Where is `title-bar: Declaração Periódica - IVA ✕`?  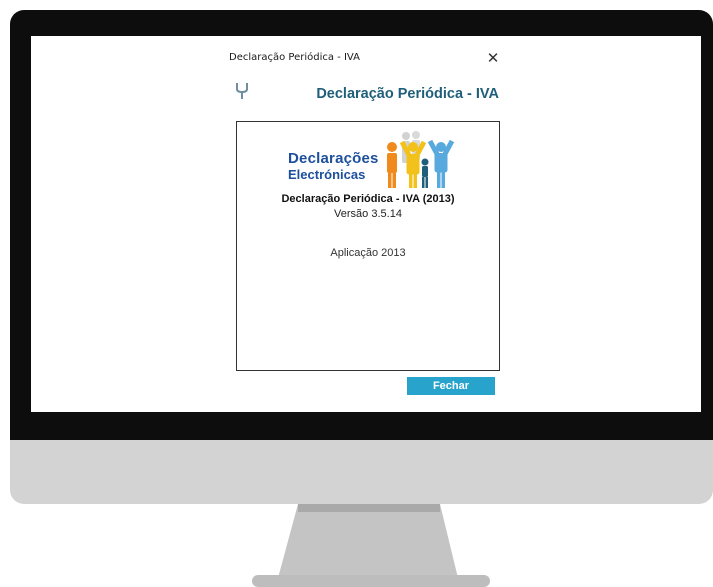 title-bar: Declaração Periódica - IVA ✕ is located at coordinates (367, 59).